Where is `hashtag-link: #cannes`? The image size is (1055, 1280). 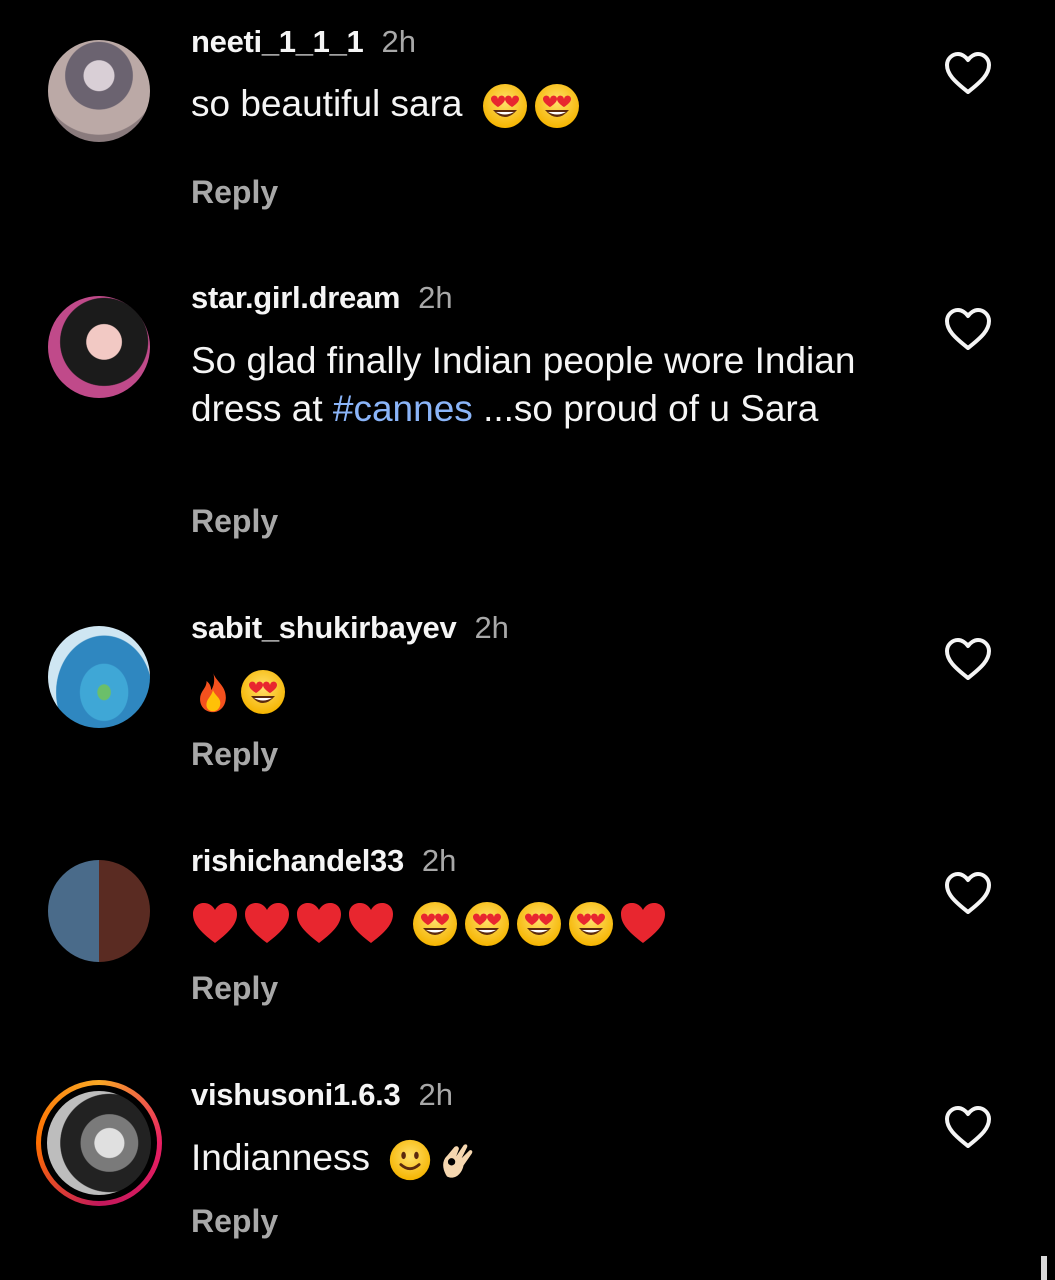 hashtag-link: #cannes is located at coordinates (403, 408).